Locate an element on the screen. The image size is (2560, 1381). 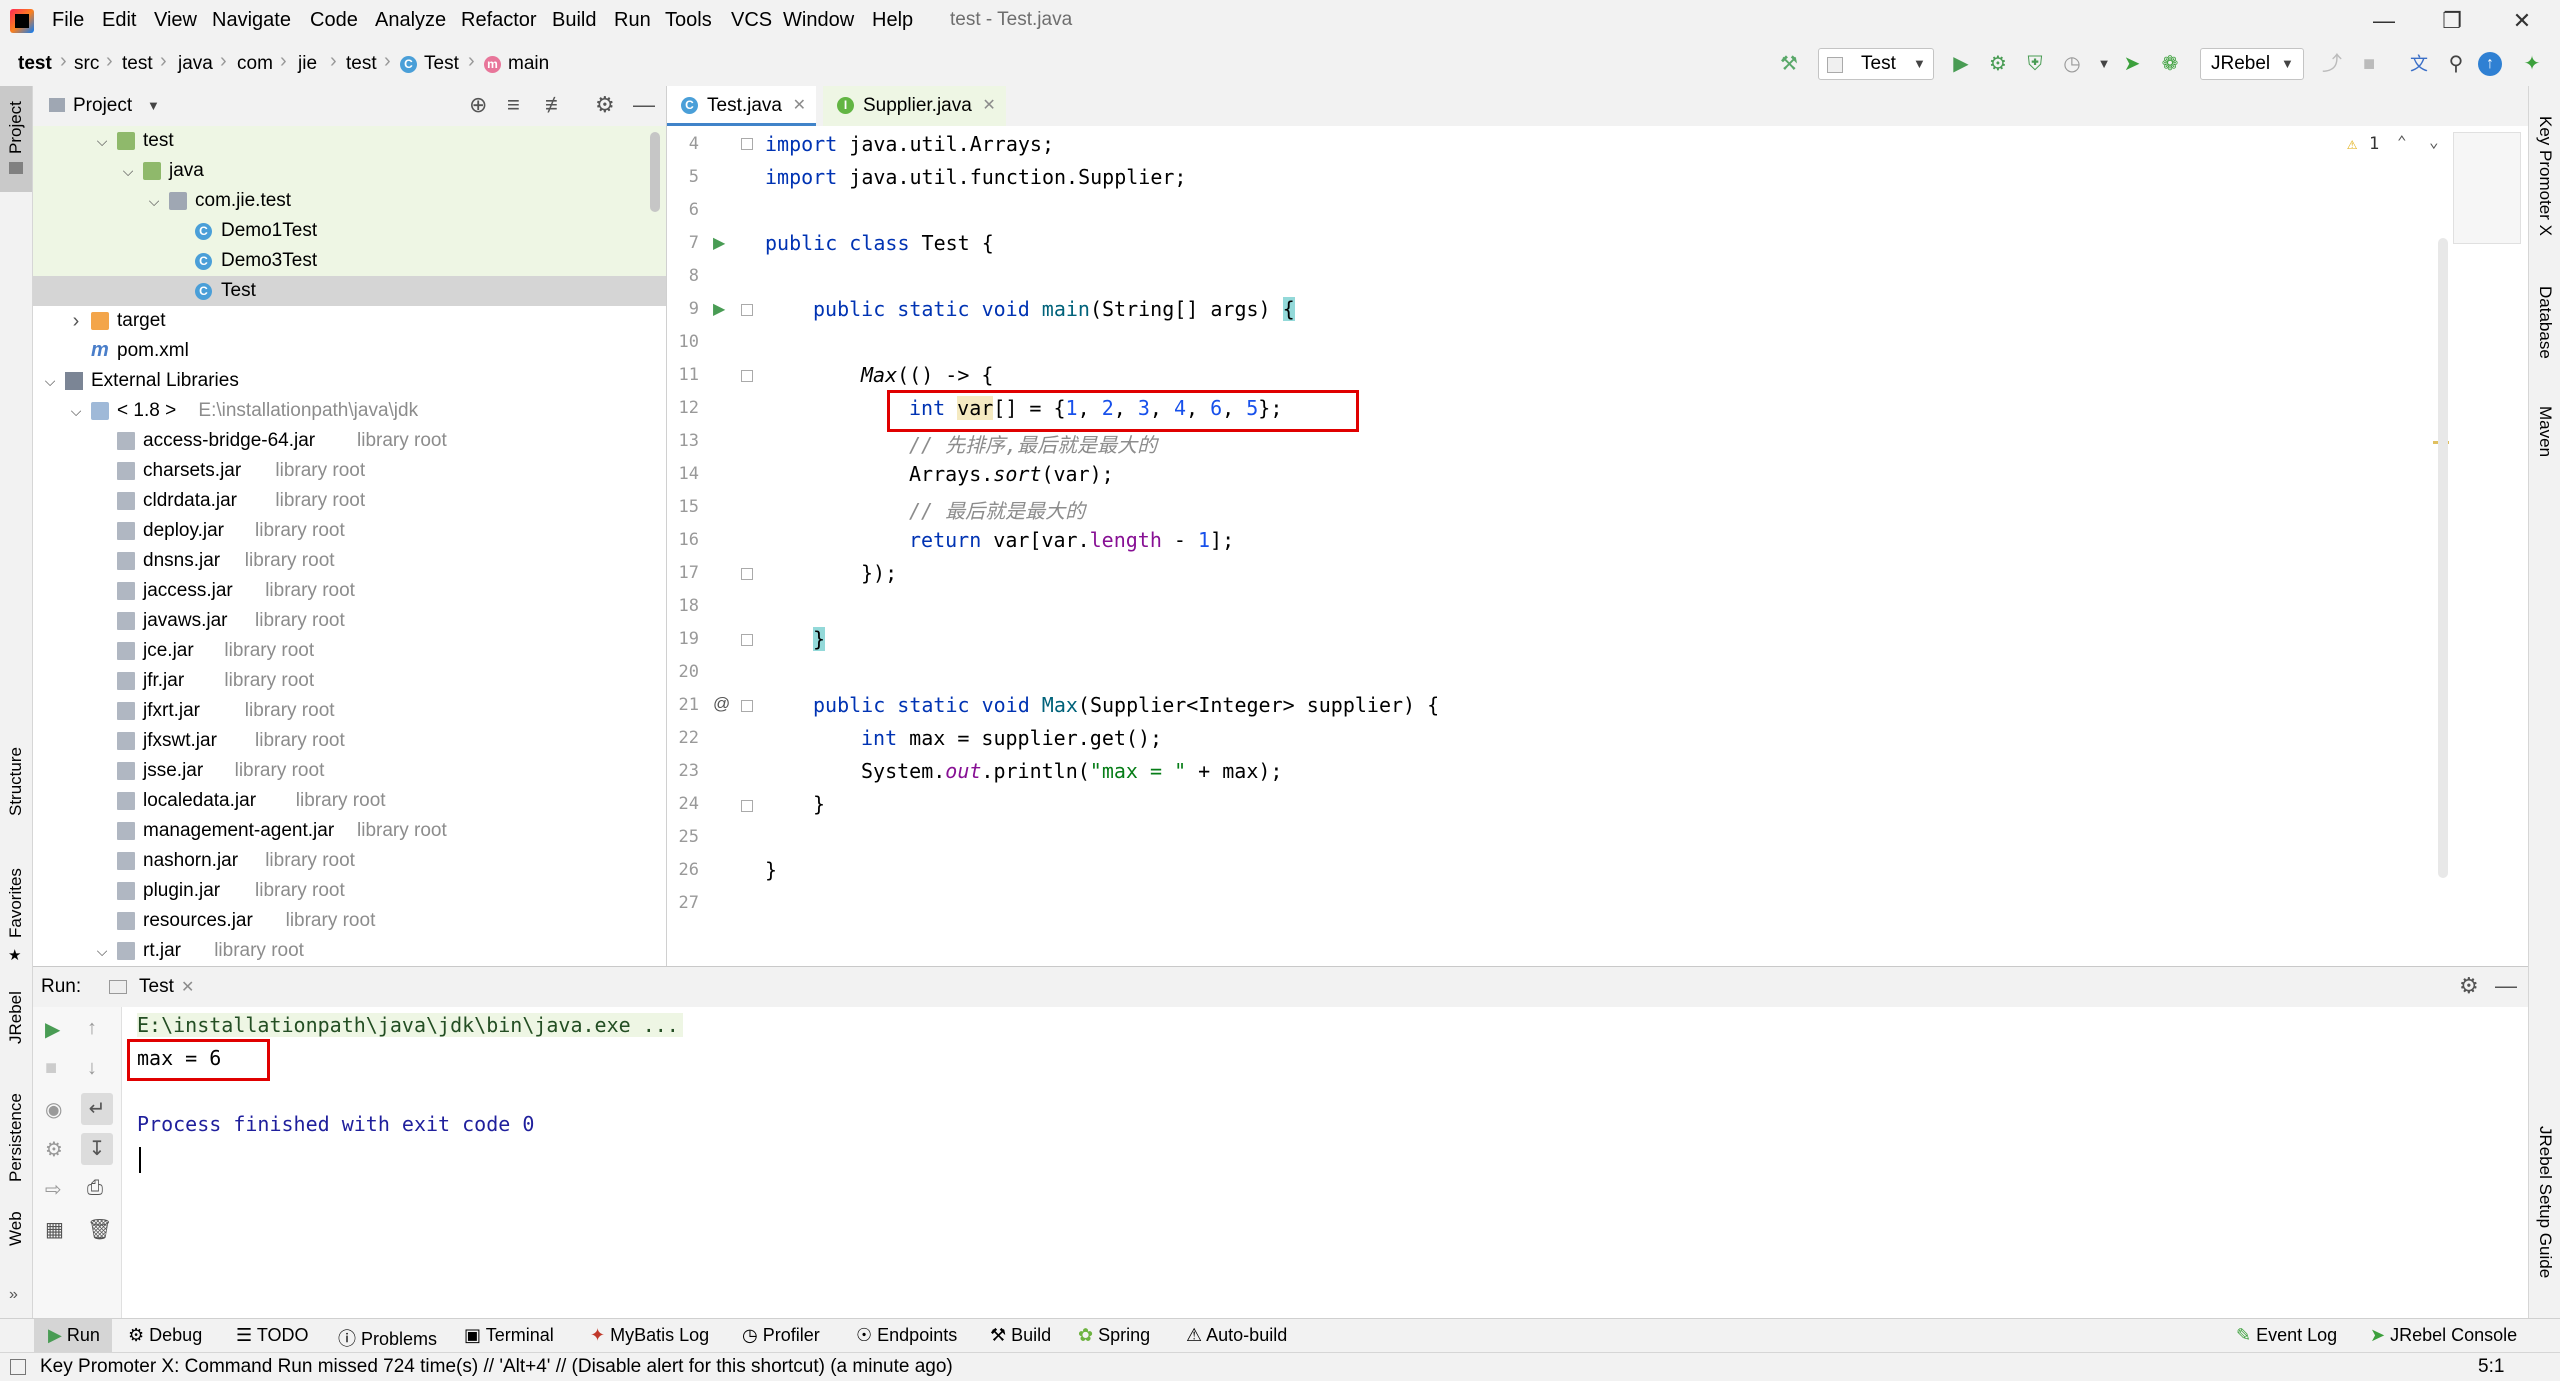
chevron-right-icon: › is located at coordinates (76, 321).